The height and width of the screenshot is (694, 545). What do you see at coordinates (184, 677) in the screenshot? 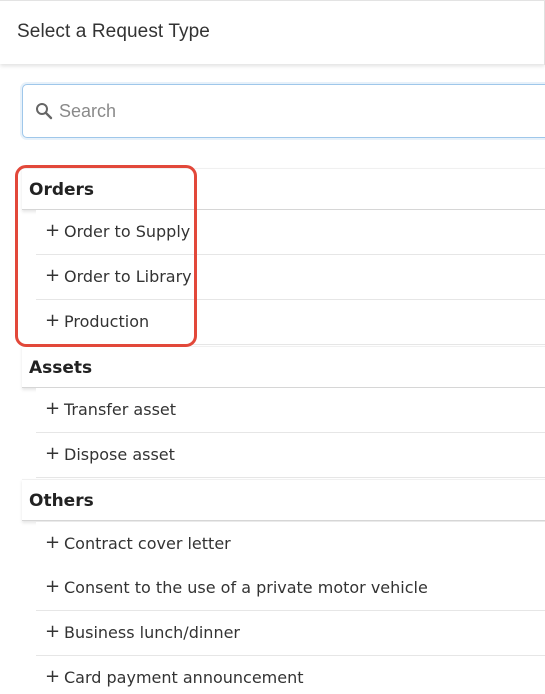
I see `item-label: Card payment announcement` at bounding box center [184, 677].